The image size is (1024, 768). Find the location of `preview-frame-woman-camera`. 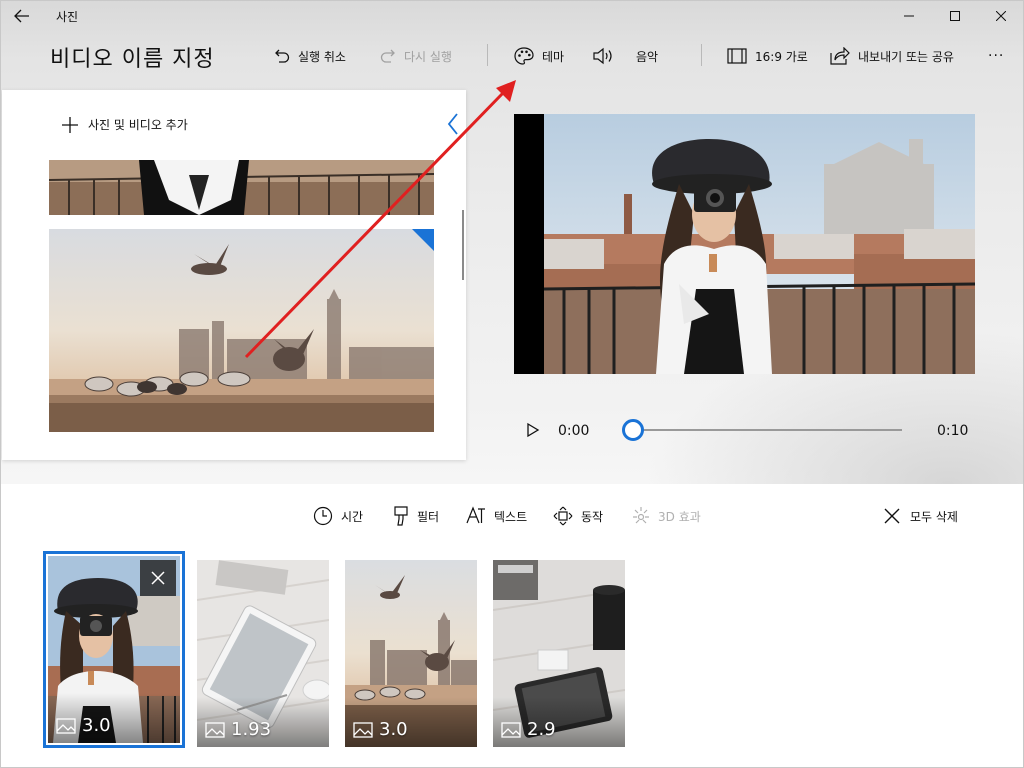

preview-frame-woman-camera is located at coordinates (759, 244).